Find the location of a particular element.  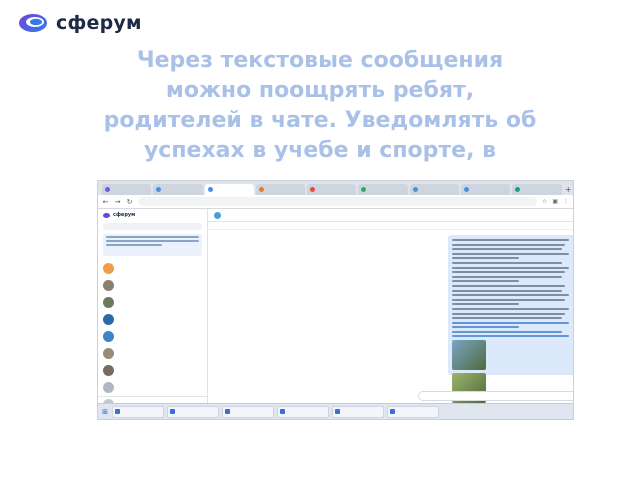

heading-line: Через текстовые сообщения is located at coordinates (320, 60).